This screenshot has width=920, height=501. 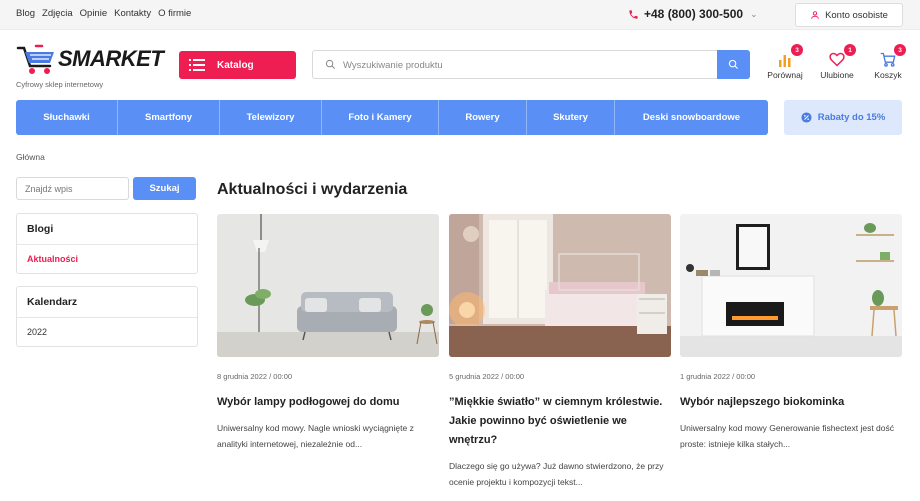 I want to click on category-headphones: Słuchawki, so click(x=67, y=117).